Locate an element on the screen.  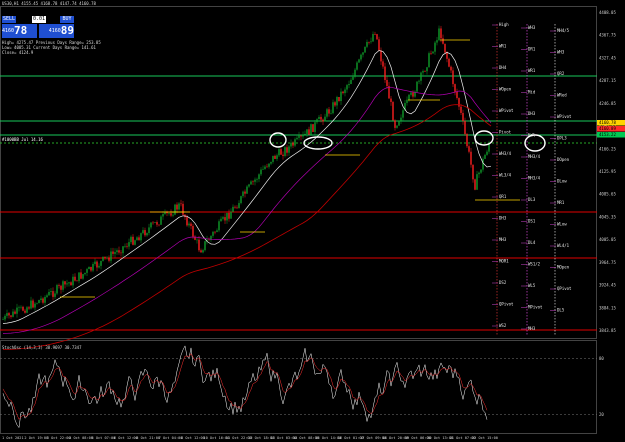
pivot-level-label: QR2 is located at coordinates (561, 73).